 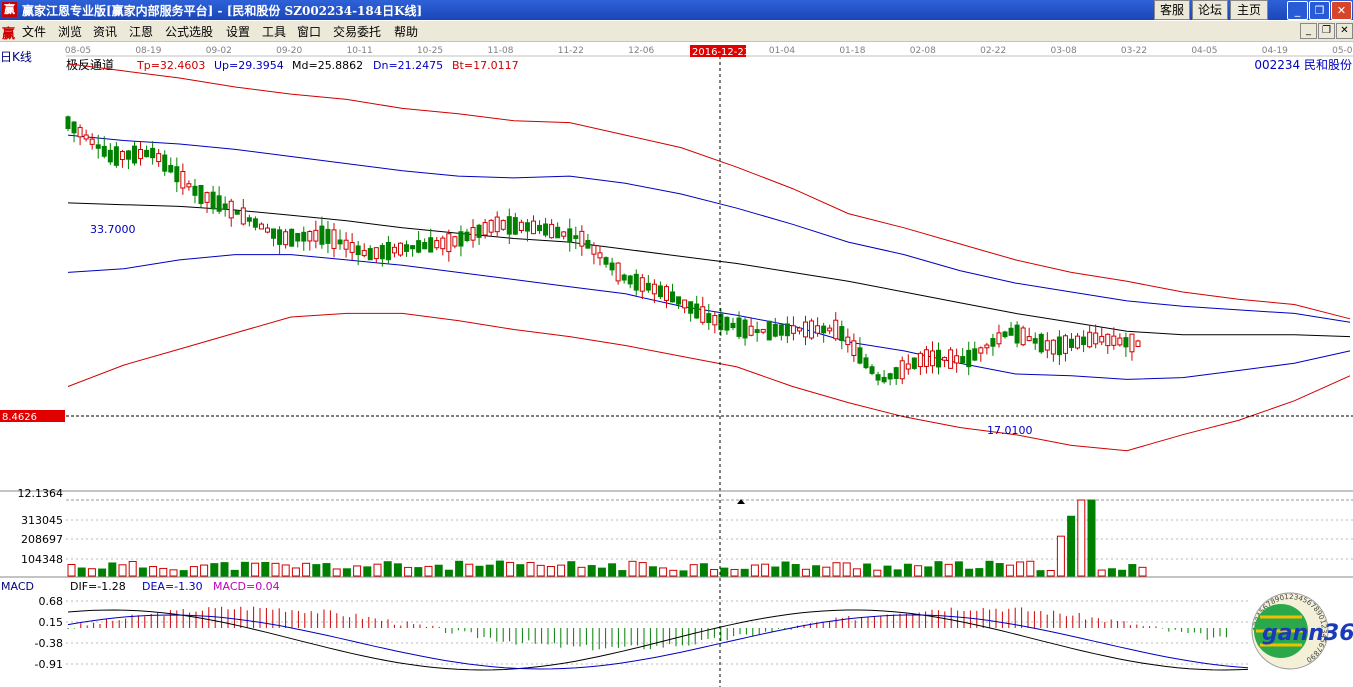 What do you see at coordinates (42, 559) in the screenshot?
I see `volume-label-104348: 104348` at bounding box center [42, 559].